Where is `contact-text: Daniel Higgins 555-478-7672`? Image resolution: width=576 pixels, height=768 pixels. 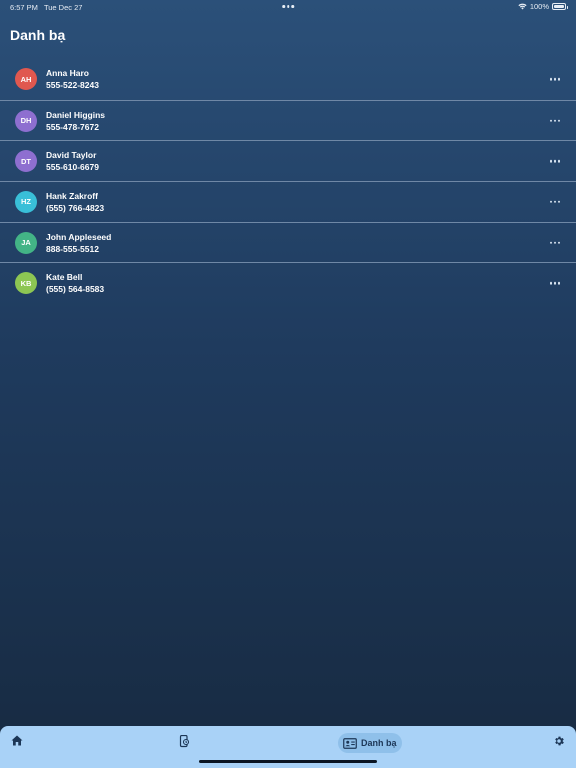 contact-text: Daniel Higgins 555-478-7672 is located at coordinates (75, 121).